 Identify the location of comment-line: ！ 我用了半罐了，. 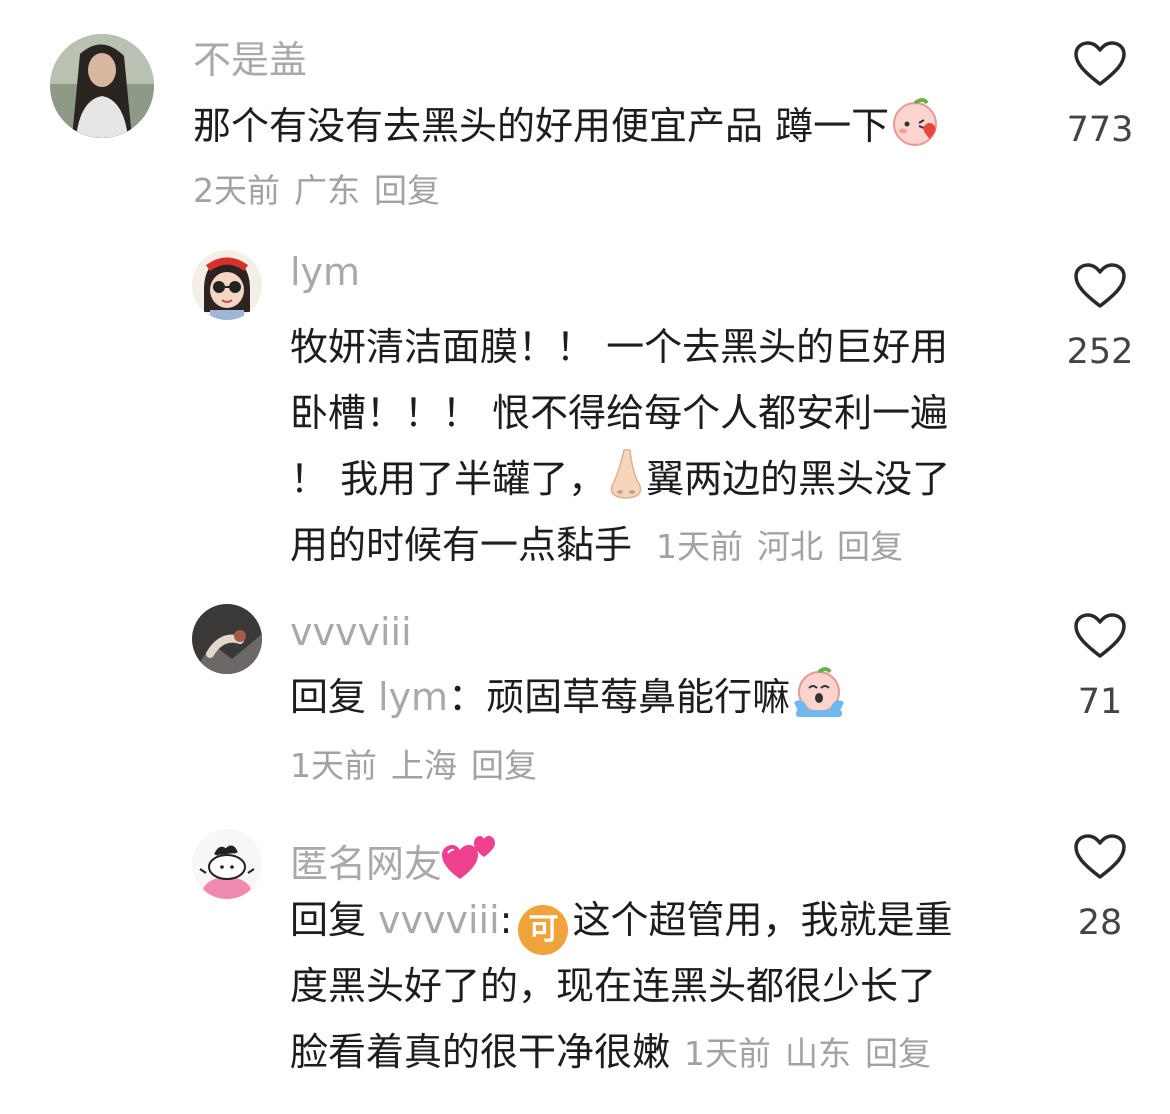
(448, 479).